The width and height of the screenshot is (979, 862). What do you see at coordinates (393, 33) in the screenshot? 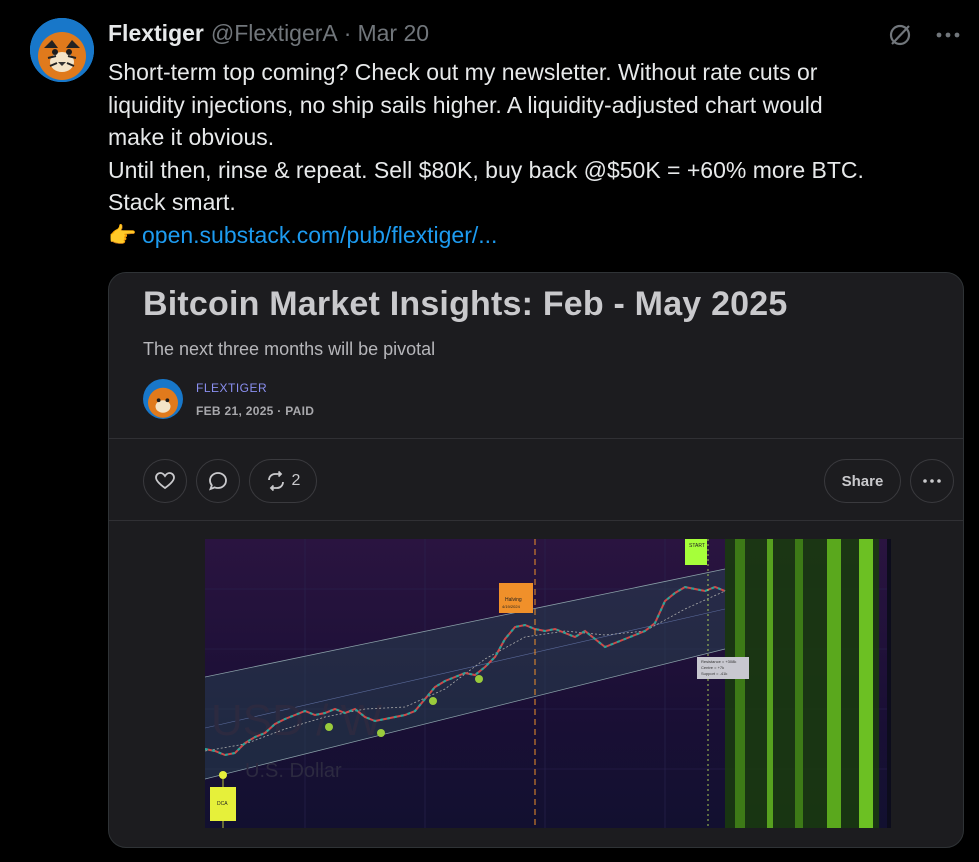
I see `tweet-date: Mar 20` at bounding box center [393, 33].